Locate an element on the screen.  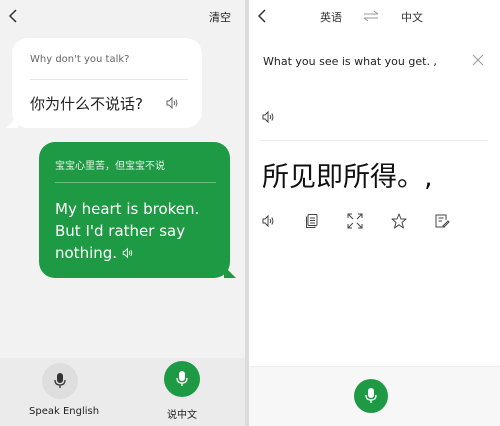
speak-chinese-mic-button is located at coordinates (182, 379).